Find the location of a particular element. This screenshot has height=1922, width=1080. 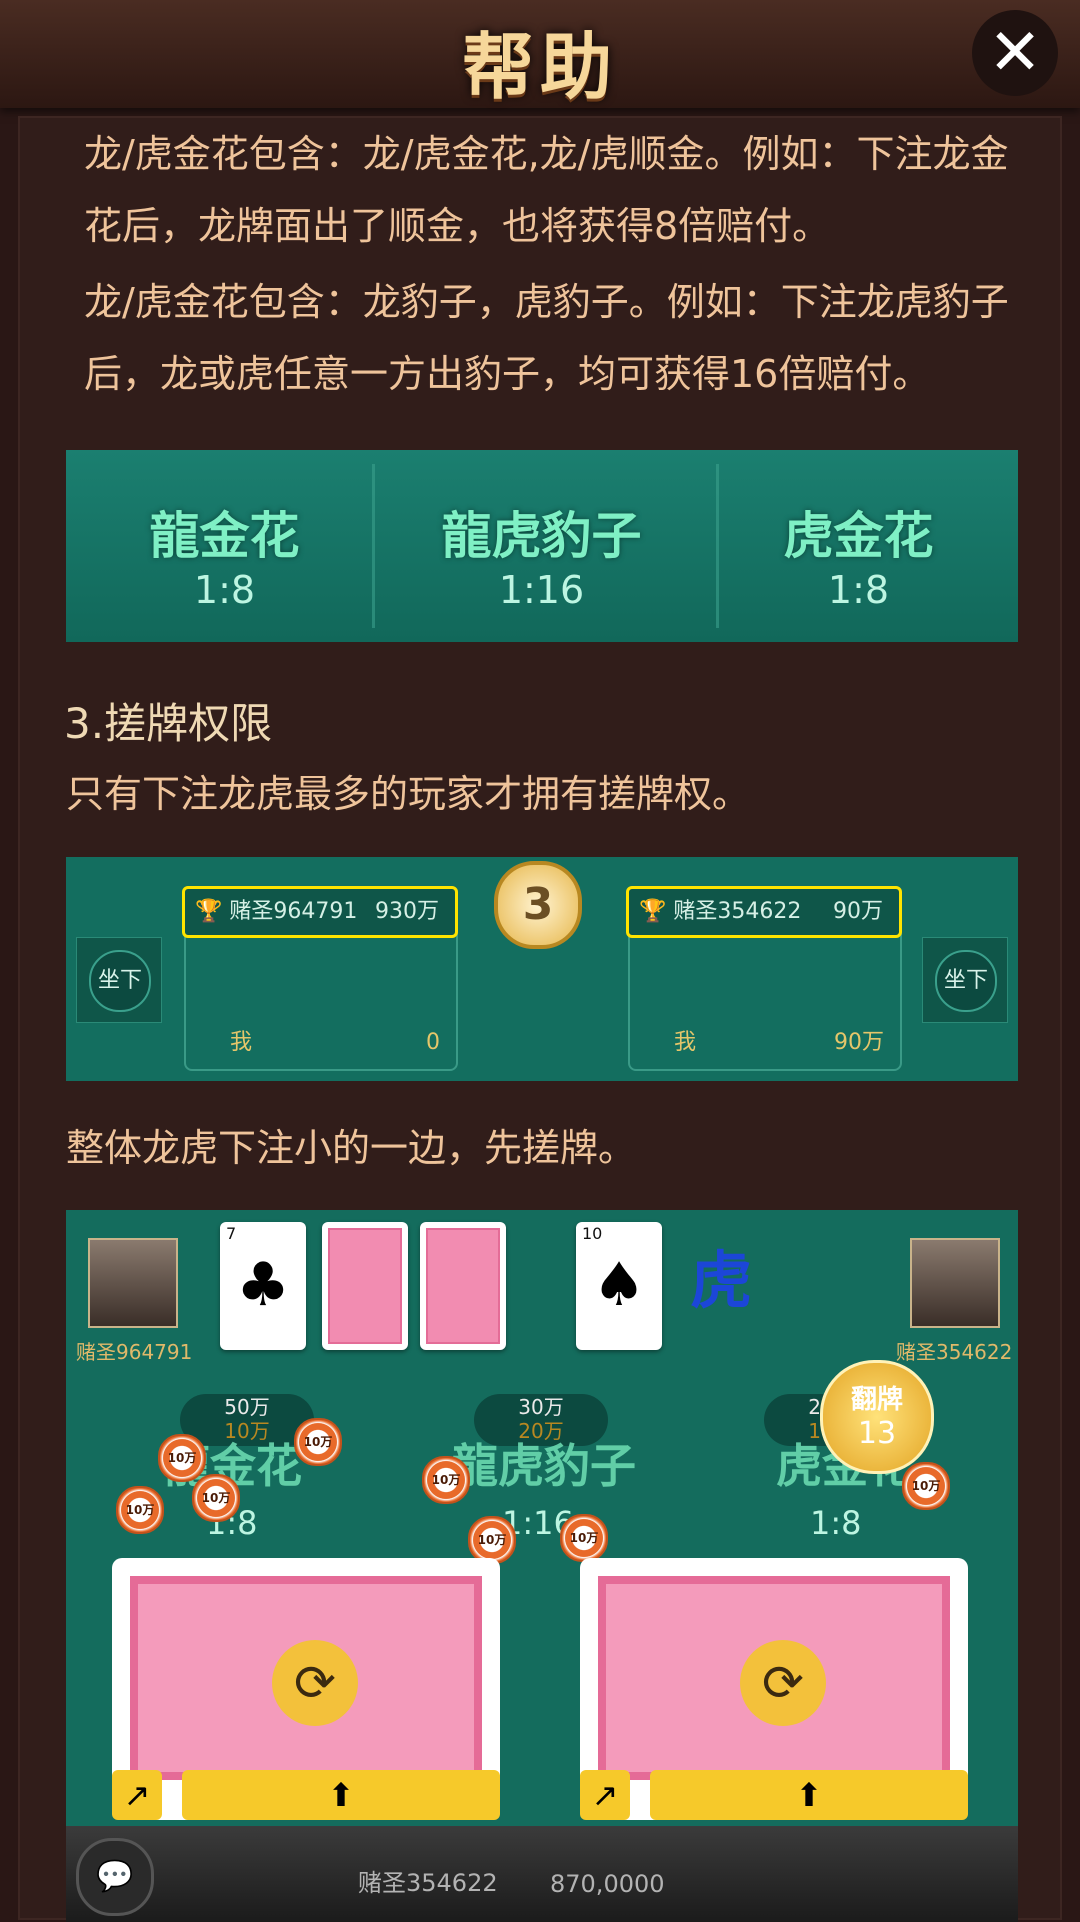

dragon-bet-box: 🏆 赌圣964791 930万 我 0 is located at coordinates (320, 978).